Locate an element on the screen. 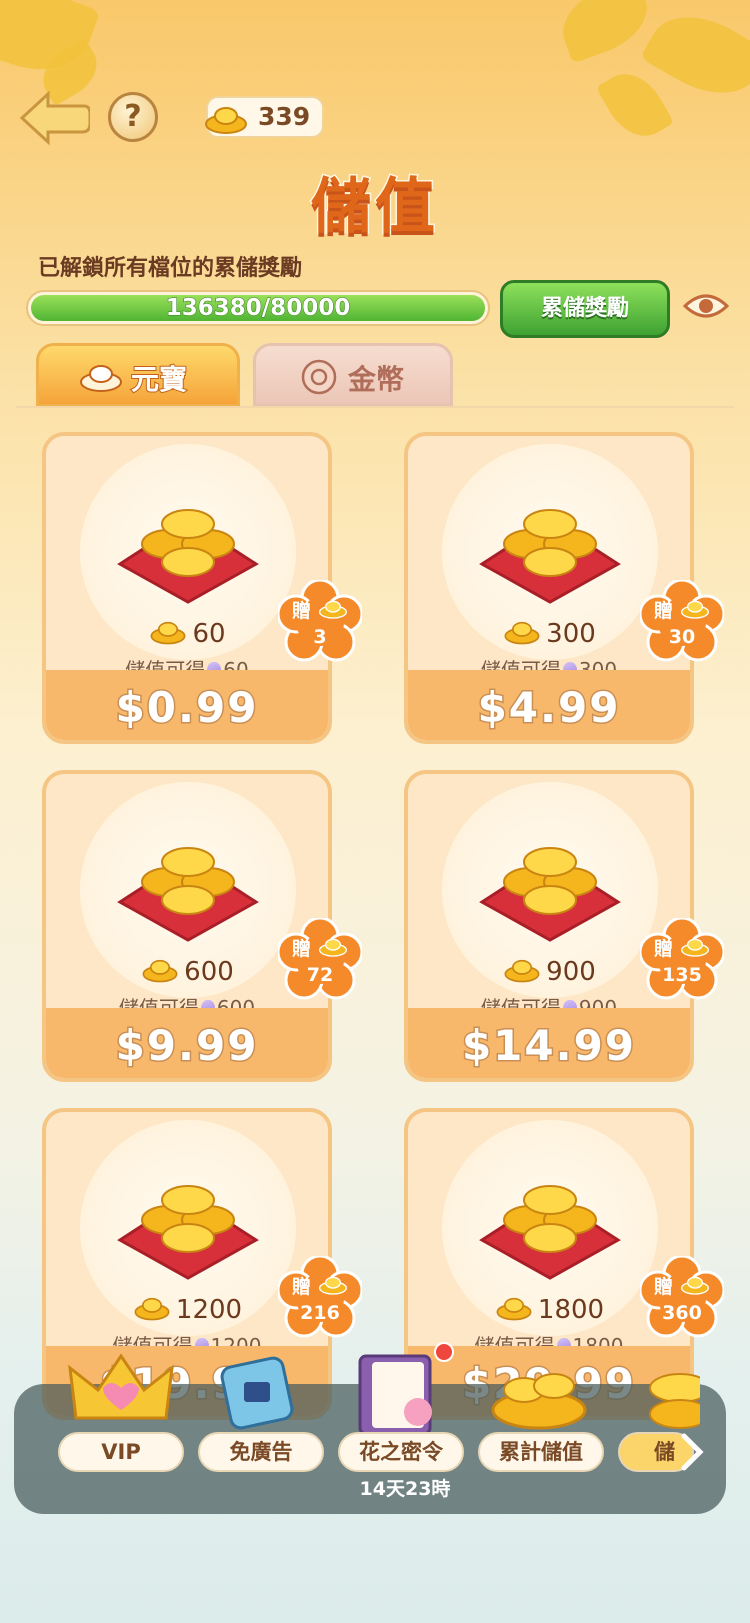 Image resolution: width=750 pixels, height=1623 pixels. progress-label: 136380/80000 is located at coordinates (258, 308).